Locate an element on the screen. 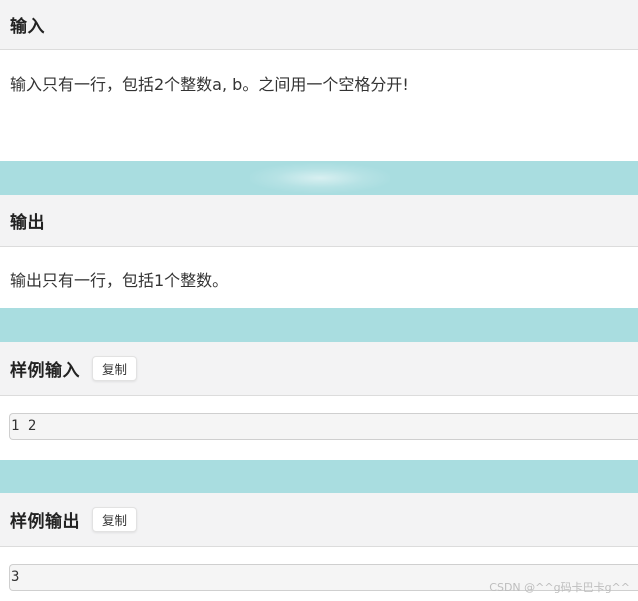 The image size is (638, 601). input-title: 输入 is located at coordinates (27, 27).